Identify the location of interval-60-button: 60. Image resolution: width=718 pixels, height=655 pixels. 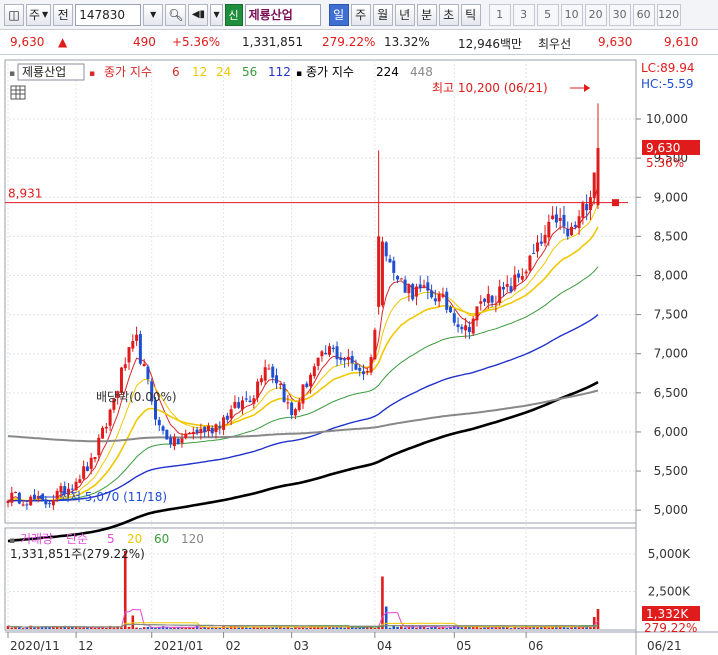
(643, 14).